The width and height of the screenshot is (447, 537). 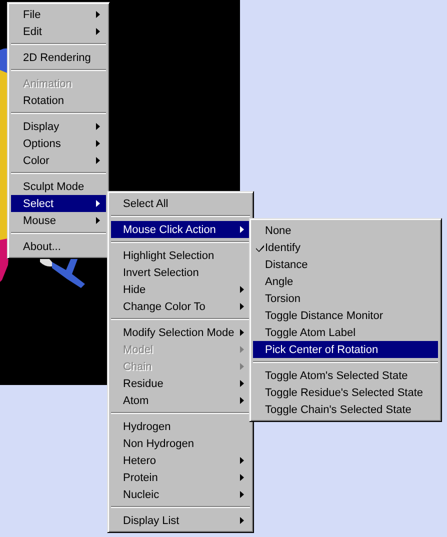 I want to click on menu-item: Invert Selection, so click(x=180, y=272).